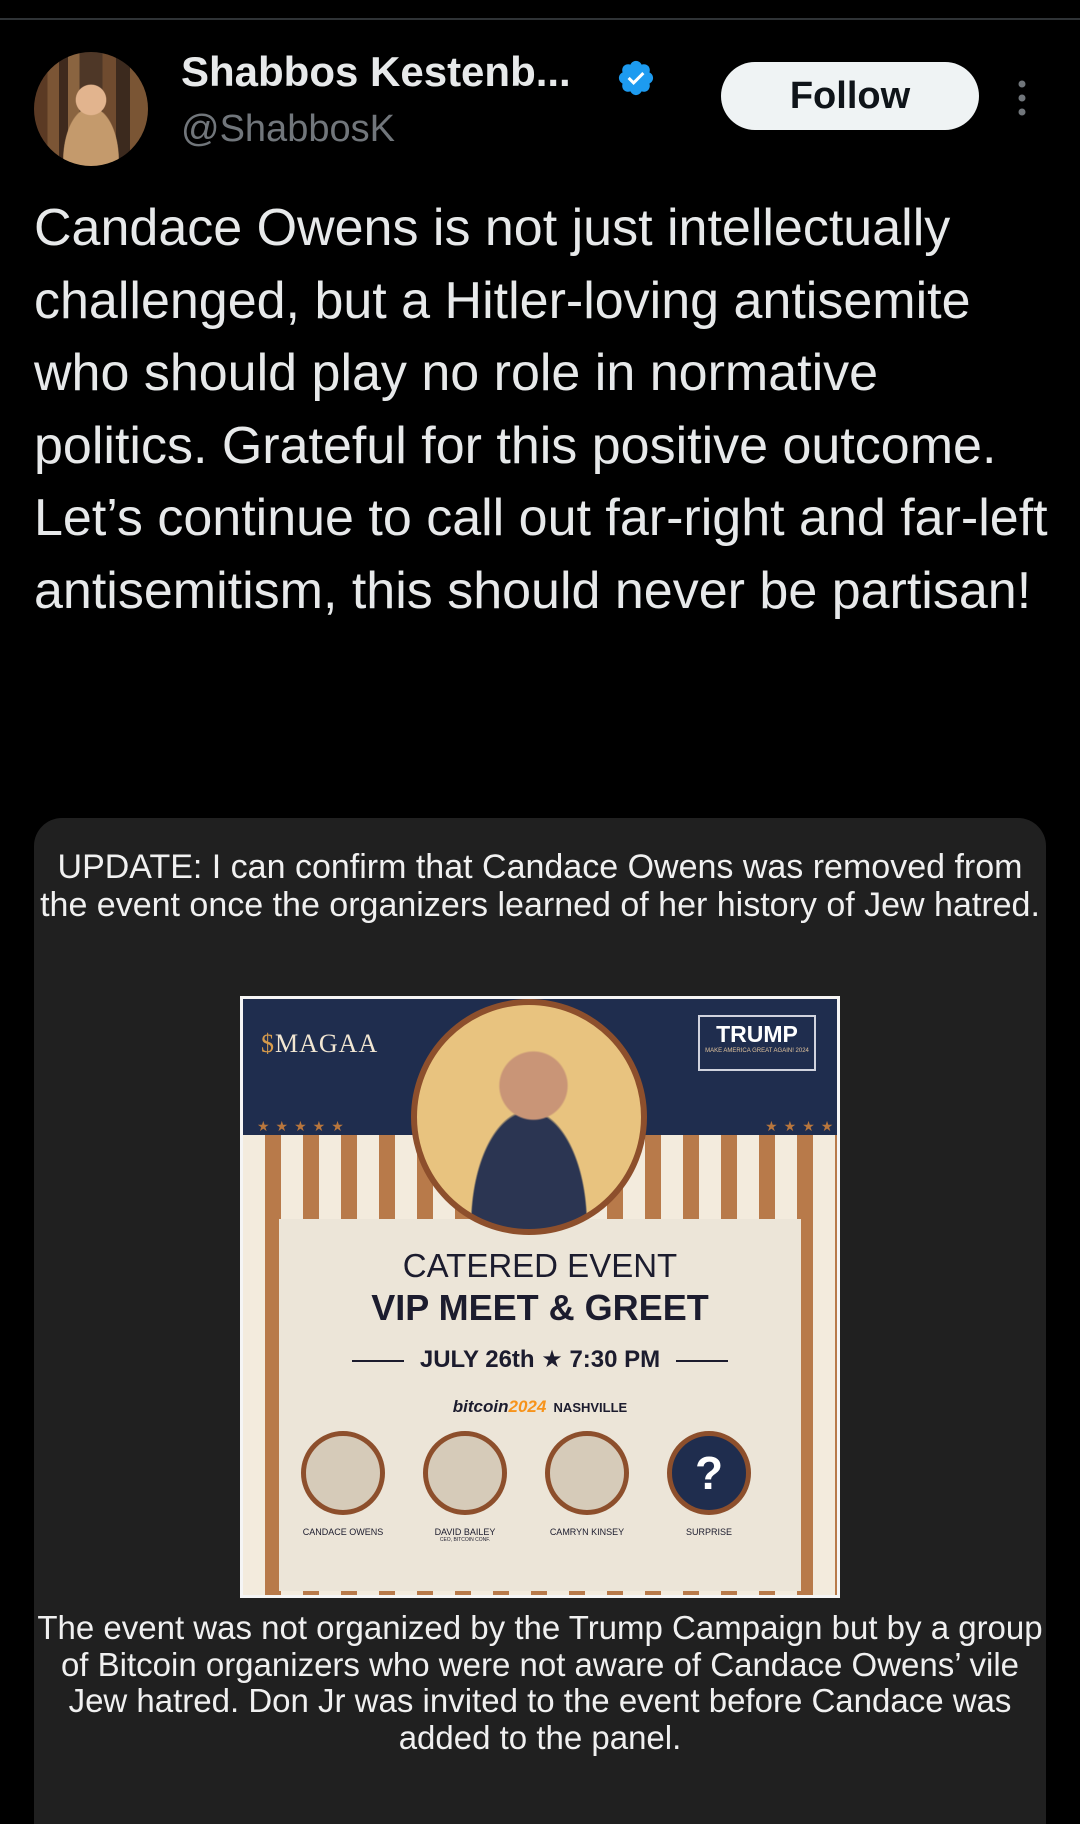 The image size is (1080, 1824). I want to click on featured-guest-portrait, so click(529, 1117).